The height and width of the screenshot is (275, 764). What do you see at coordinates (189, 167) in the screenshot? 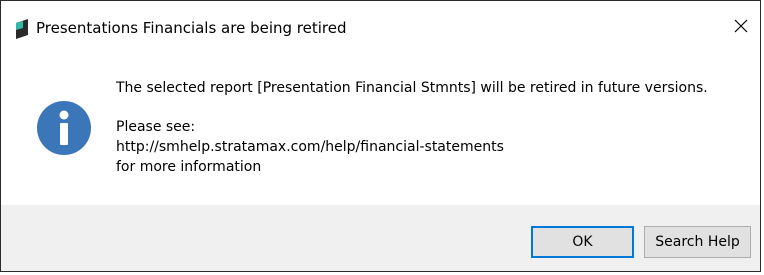
I see `message-line-4: for more information` at bounding box center [189, 167].